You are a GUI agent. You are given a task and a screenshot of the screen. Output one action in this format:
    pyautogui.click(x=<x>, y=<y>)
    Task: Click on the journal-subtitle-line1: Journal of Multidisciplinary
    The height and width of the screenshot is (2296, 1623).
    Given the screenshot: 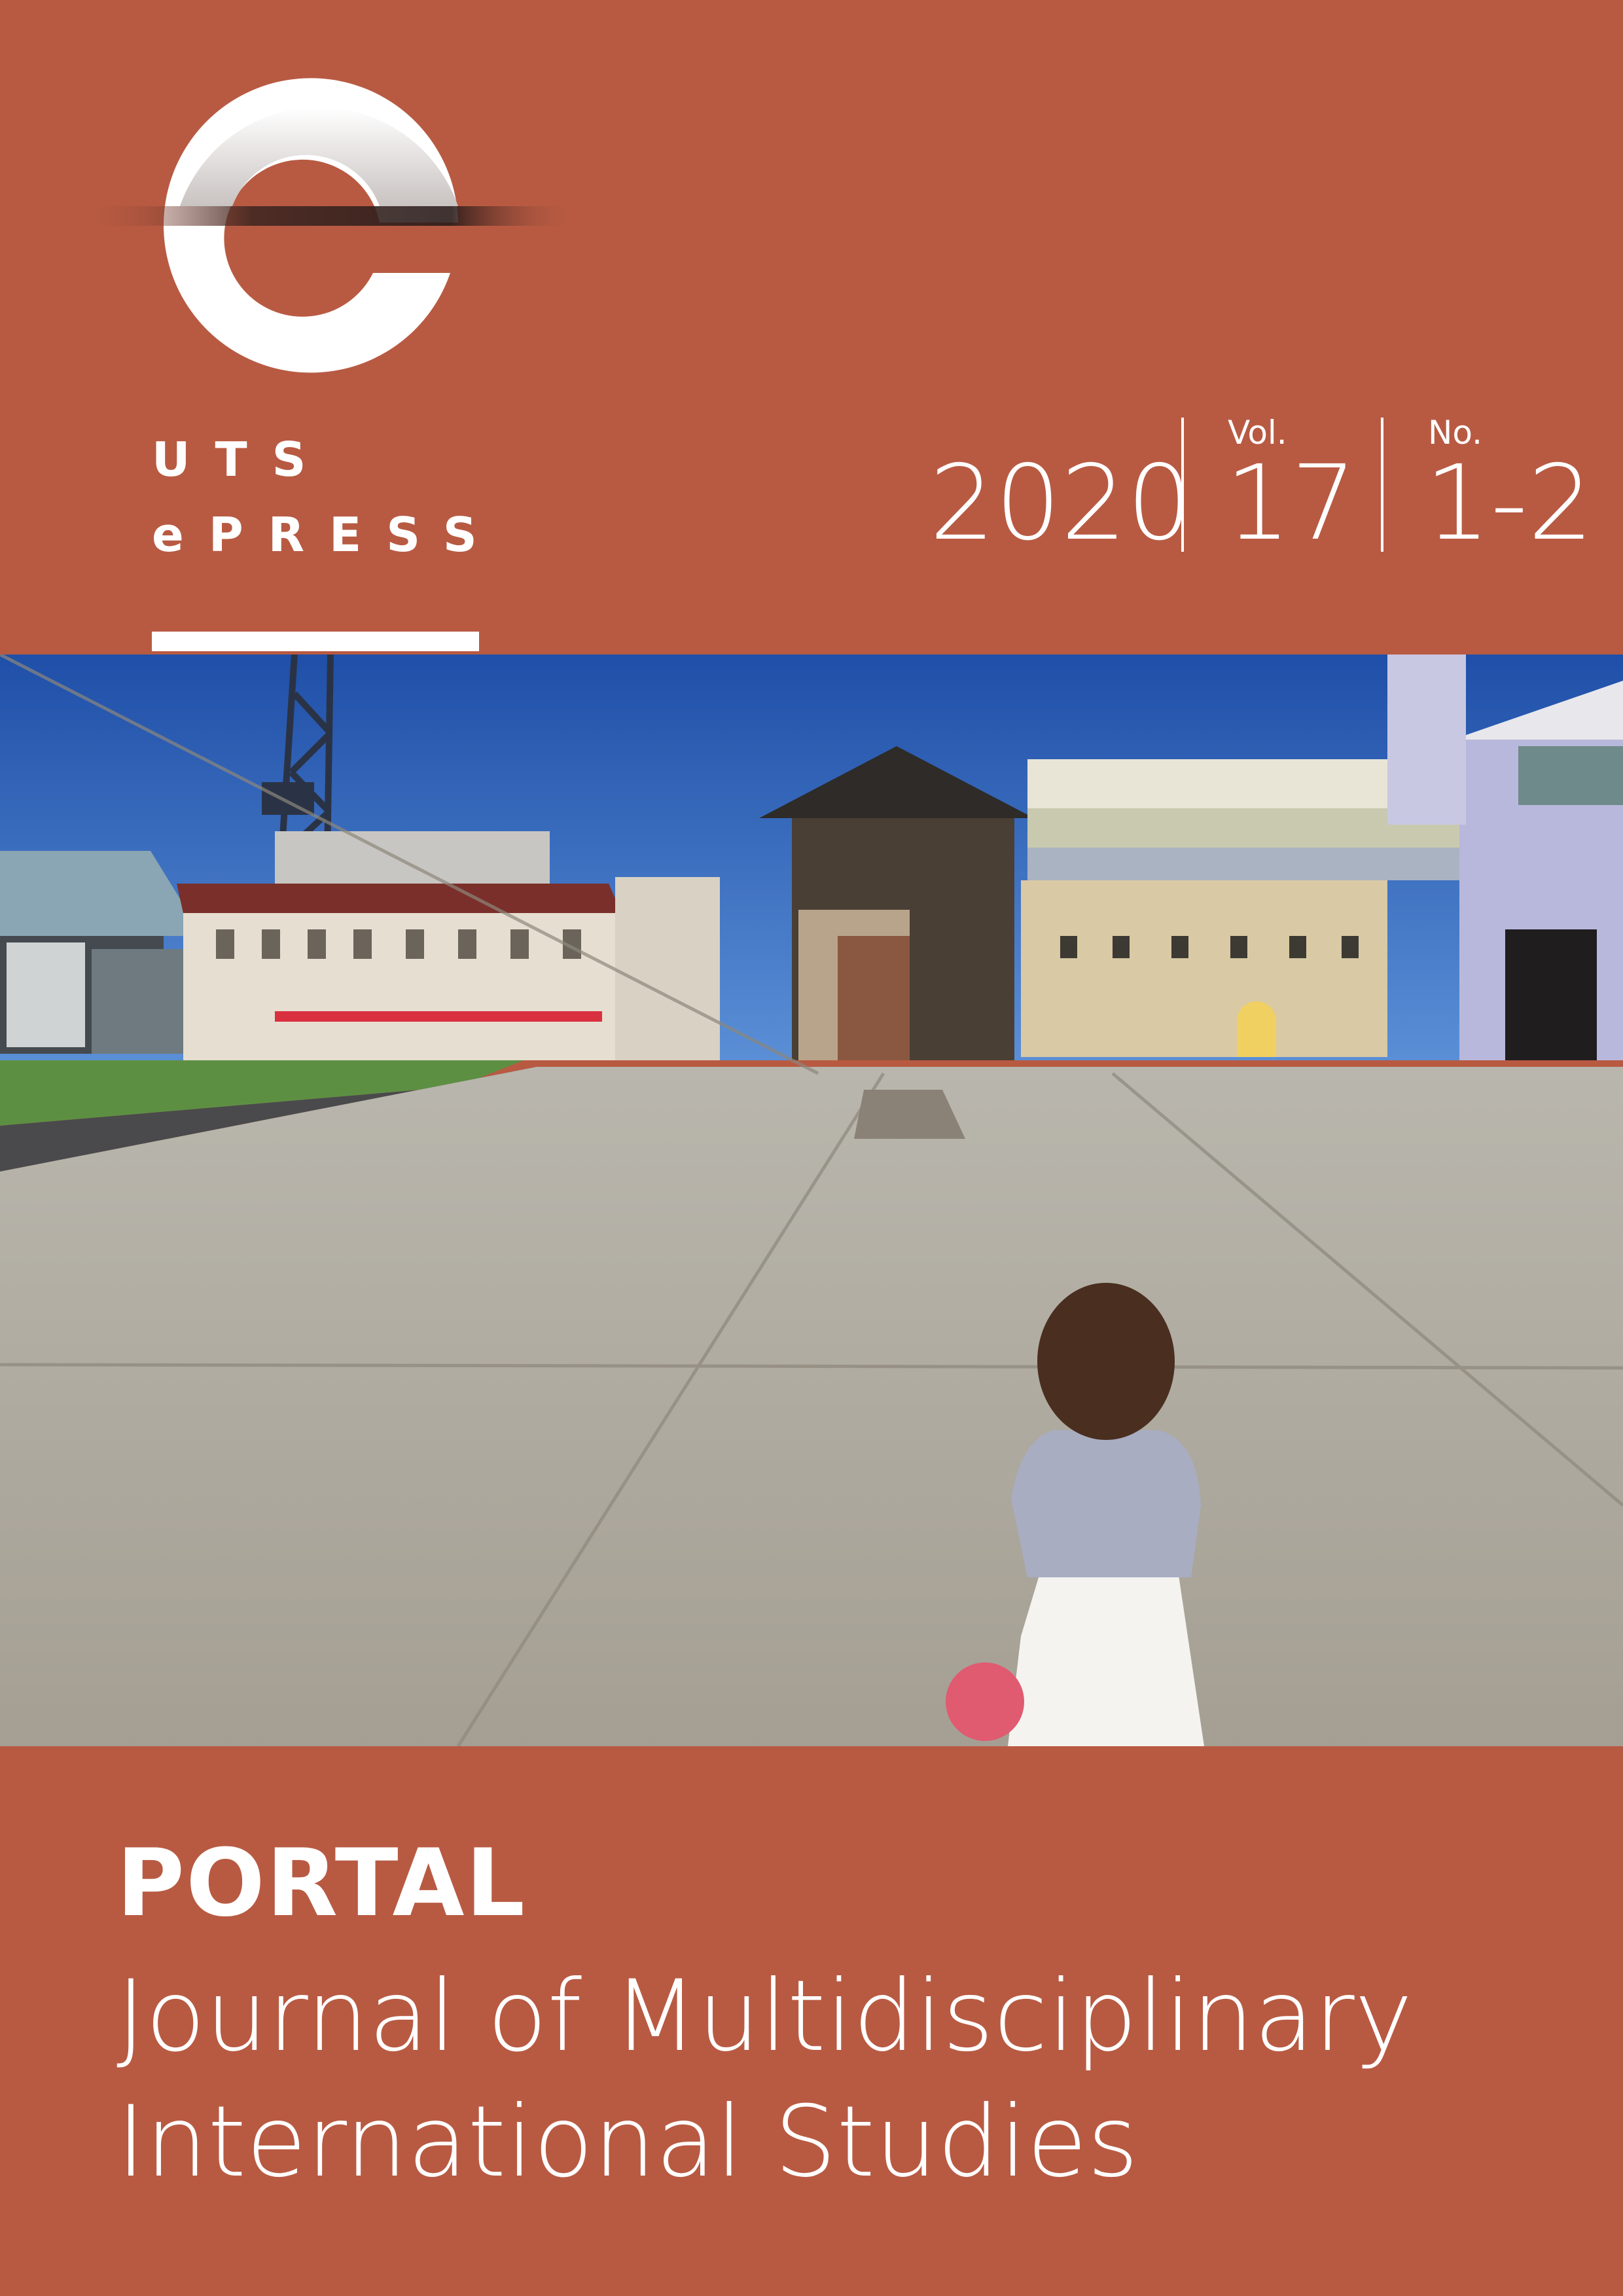 What is the action you would take?
    pyautogui.click(x=764, y=2016)
    